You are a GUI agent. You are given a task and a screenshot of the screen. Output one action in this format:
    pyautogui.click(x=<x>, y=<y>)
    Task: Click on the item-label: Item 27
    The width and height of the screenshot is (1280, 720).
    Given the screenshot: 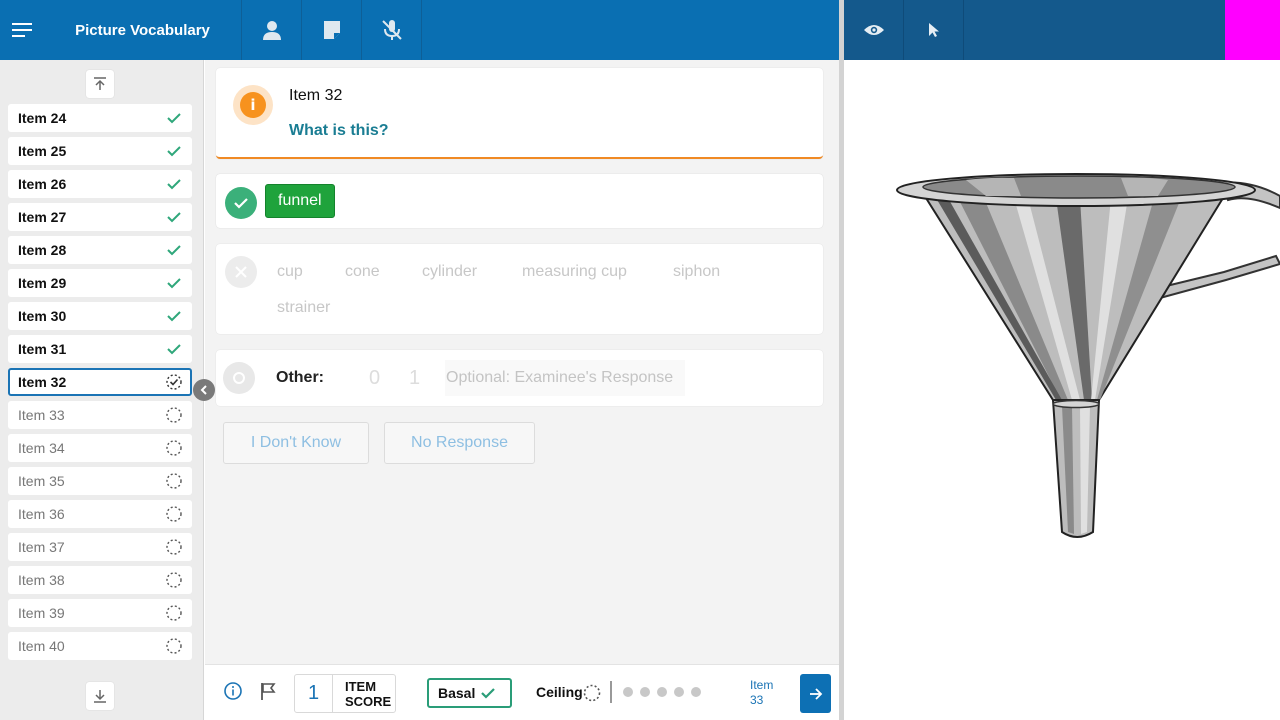 What is the action you would take?
    pyautogui.click(x=42, y=217)
    